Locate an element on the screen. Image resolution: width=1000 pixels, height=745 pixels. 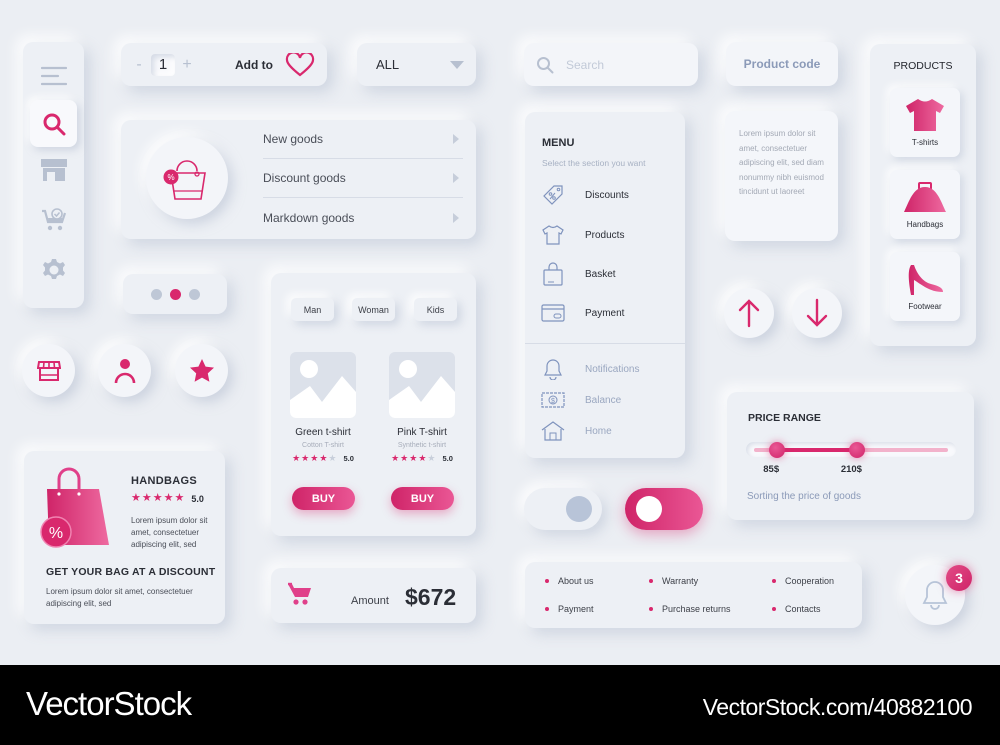
slider-selected-range is located at coordinates (817, 450).